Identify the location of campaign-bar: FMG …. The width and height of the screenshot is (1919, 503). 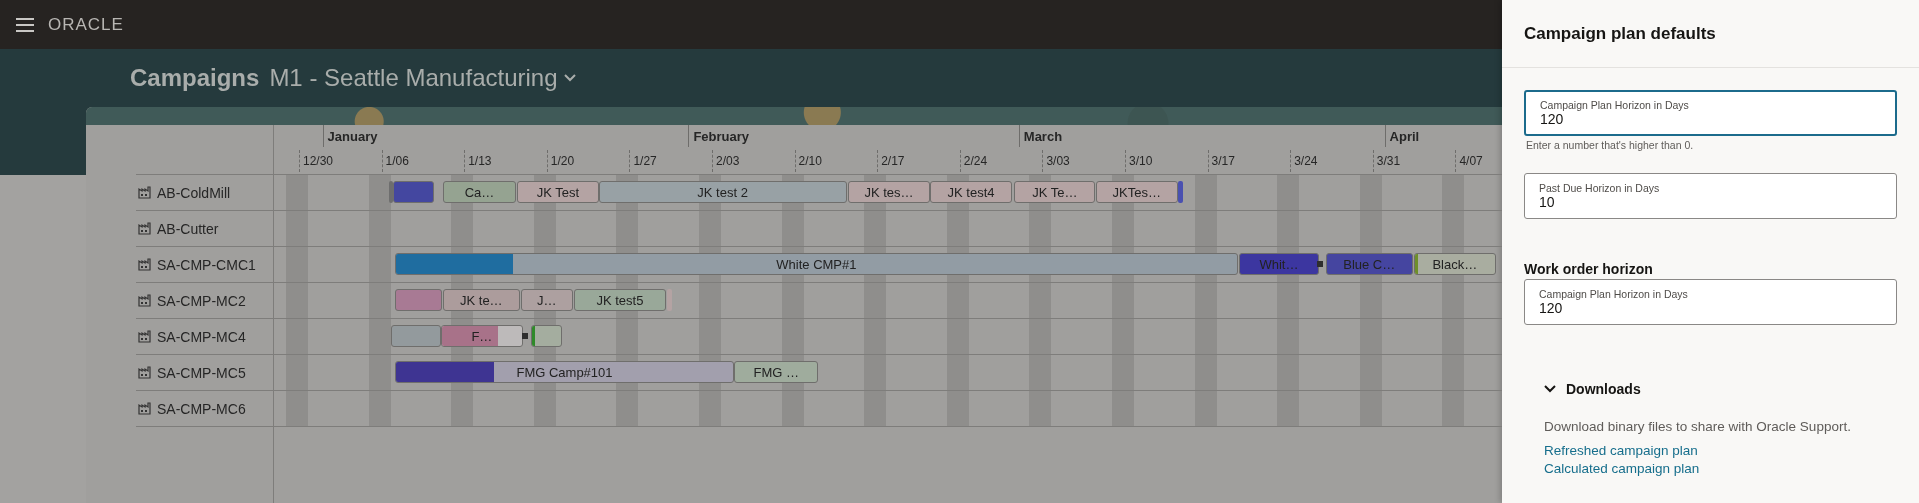
(776, 372).